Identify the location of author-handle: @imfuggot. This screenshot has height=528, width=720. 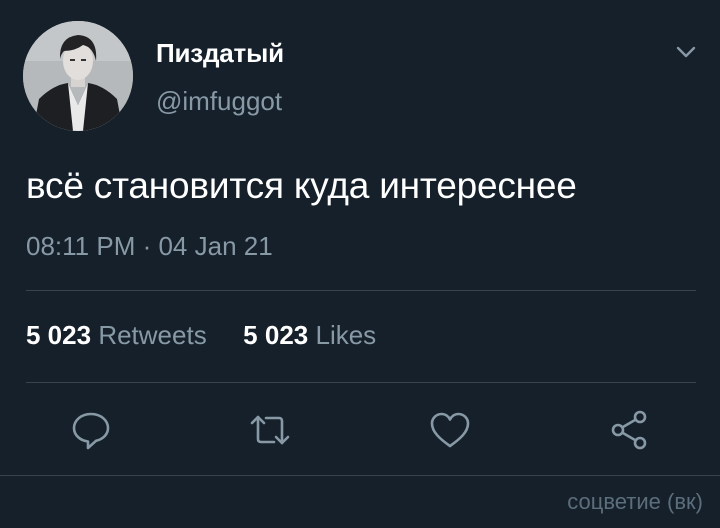
(219, 101).